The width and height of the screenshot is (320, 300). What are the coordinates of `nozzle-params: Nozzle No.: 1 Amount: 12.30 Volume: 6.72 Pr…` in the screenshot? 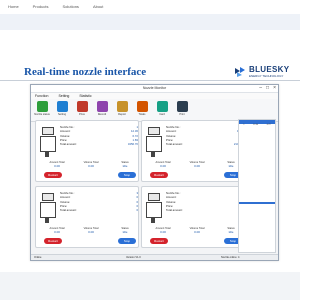 It's located at (99, 136).